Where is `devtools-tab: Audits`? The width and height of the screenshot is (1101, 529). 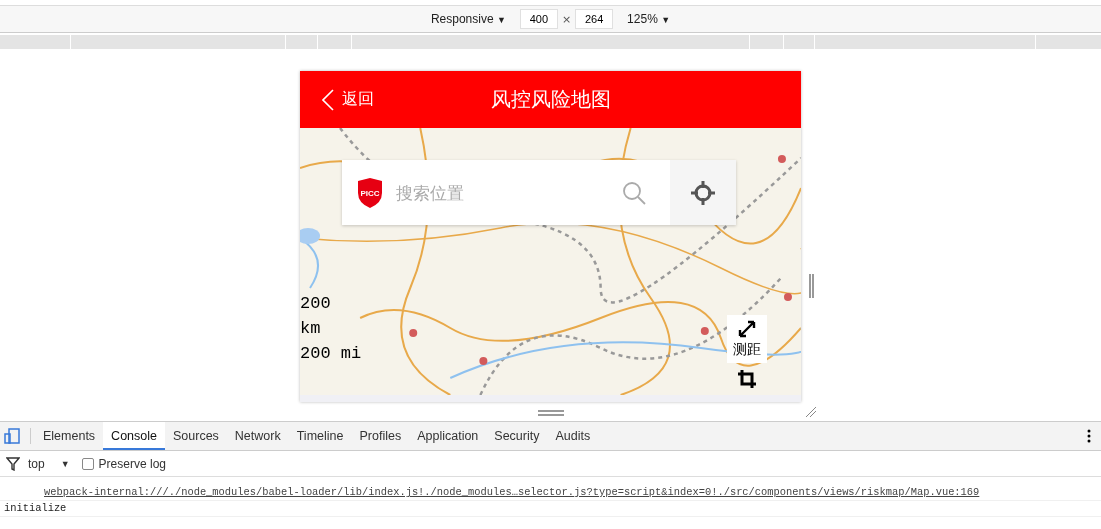
devtools-tab: Audits is located at coordinates (573, 436).